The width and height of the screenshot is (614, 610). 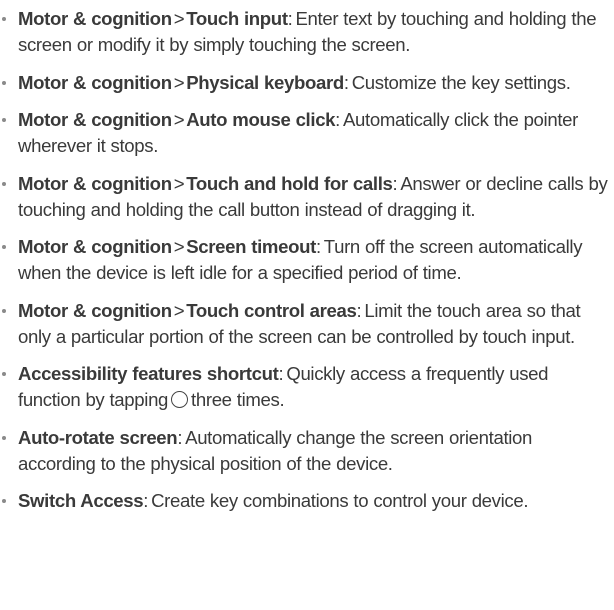 I want to click on item-description-end: three times., so click(x=238, y=399).